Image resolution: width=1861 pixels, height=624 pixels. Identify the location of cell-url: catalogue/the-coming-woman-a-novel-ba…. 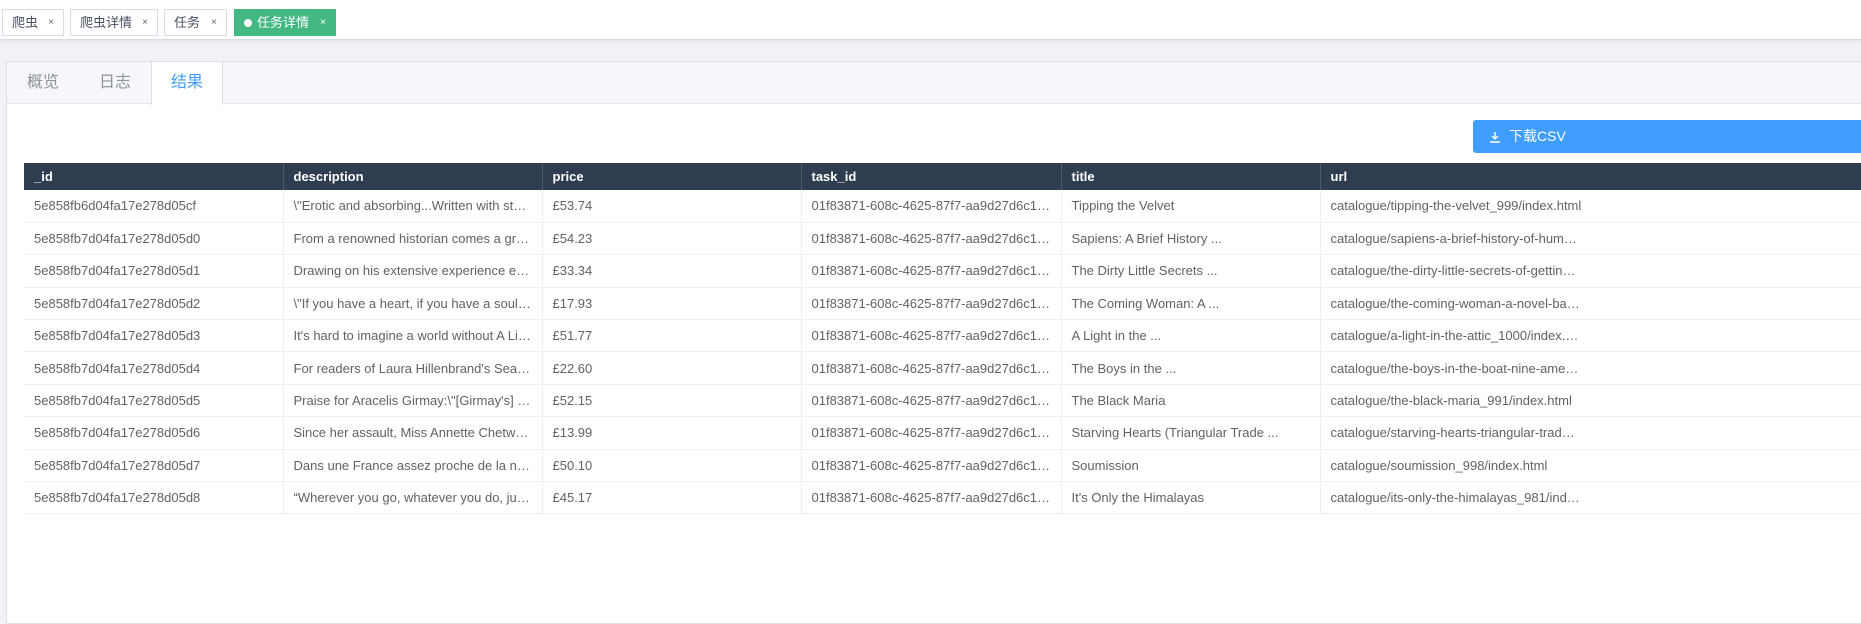
(1590, 304).